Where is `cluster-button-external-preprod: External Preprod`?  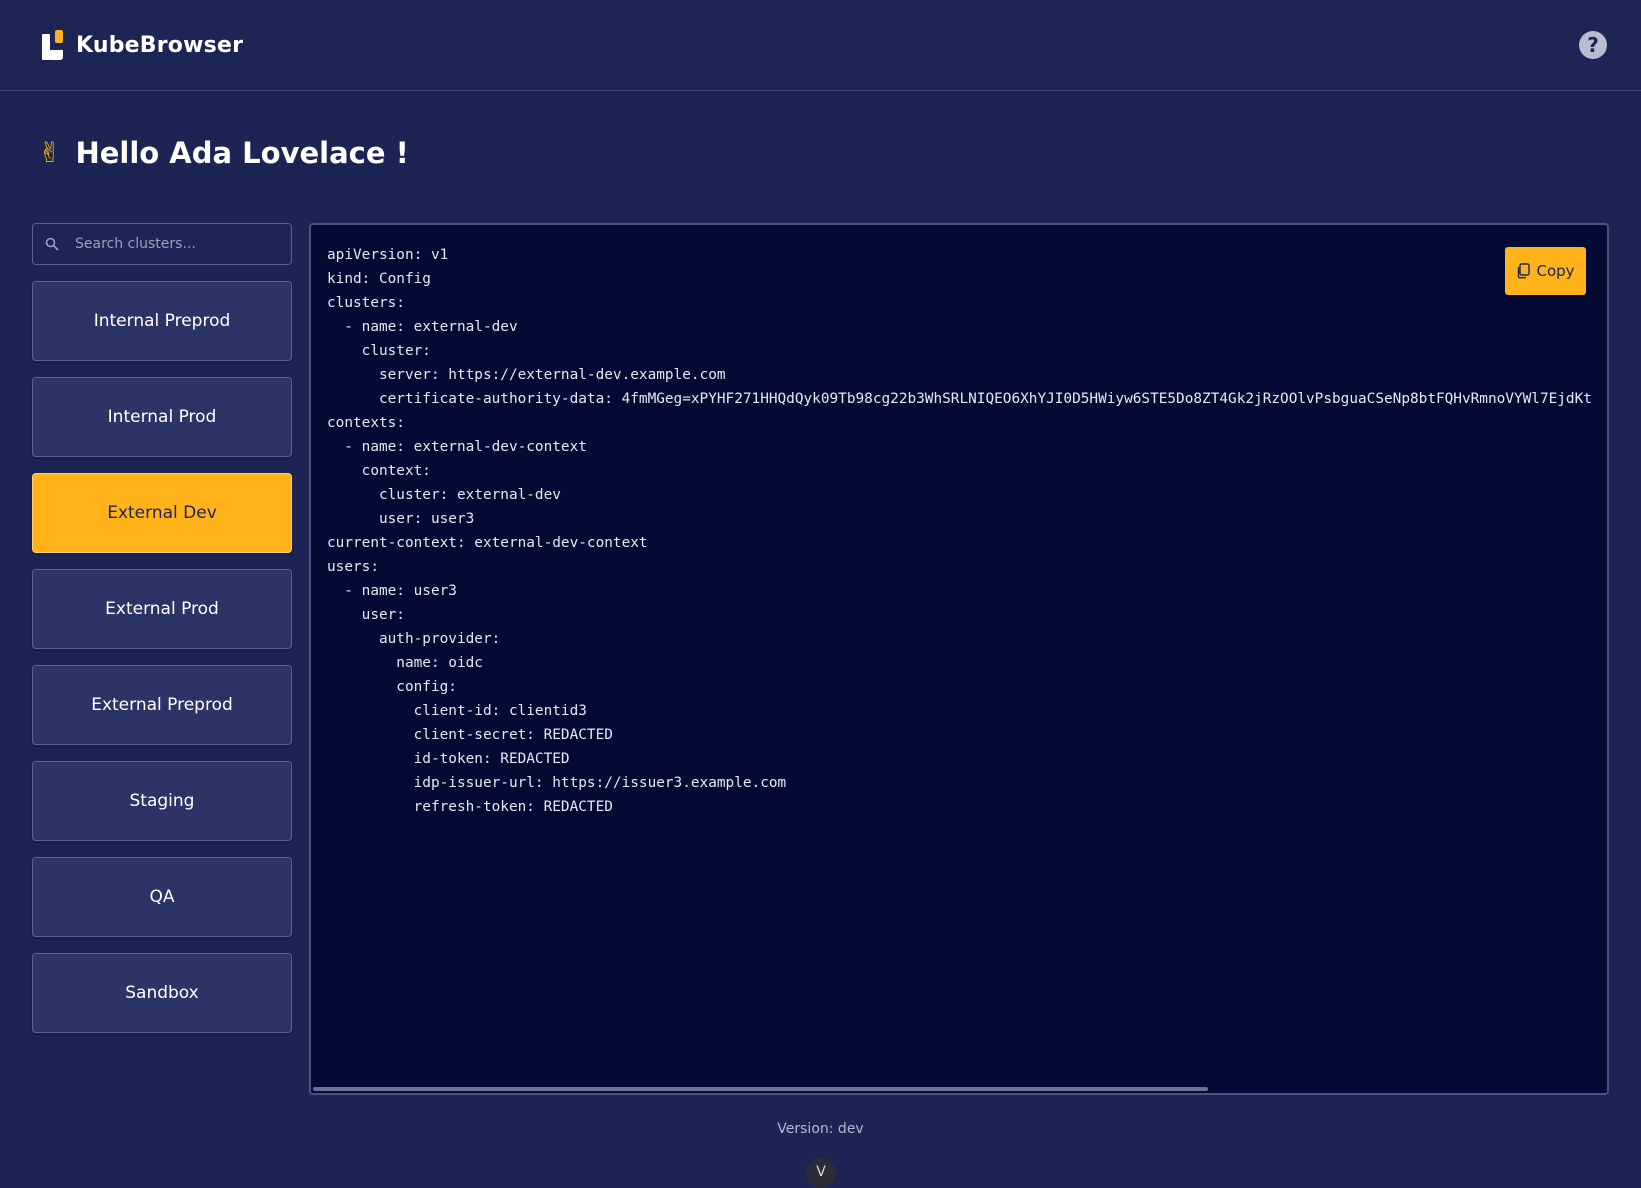
cluster-button-external-preprod: External Preprod is located at coordinates (162, 705).